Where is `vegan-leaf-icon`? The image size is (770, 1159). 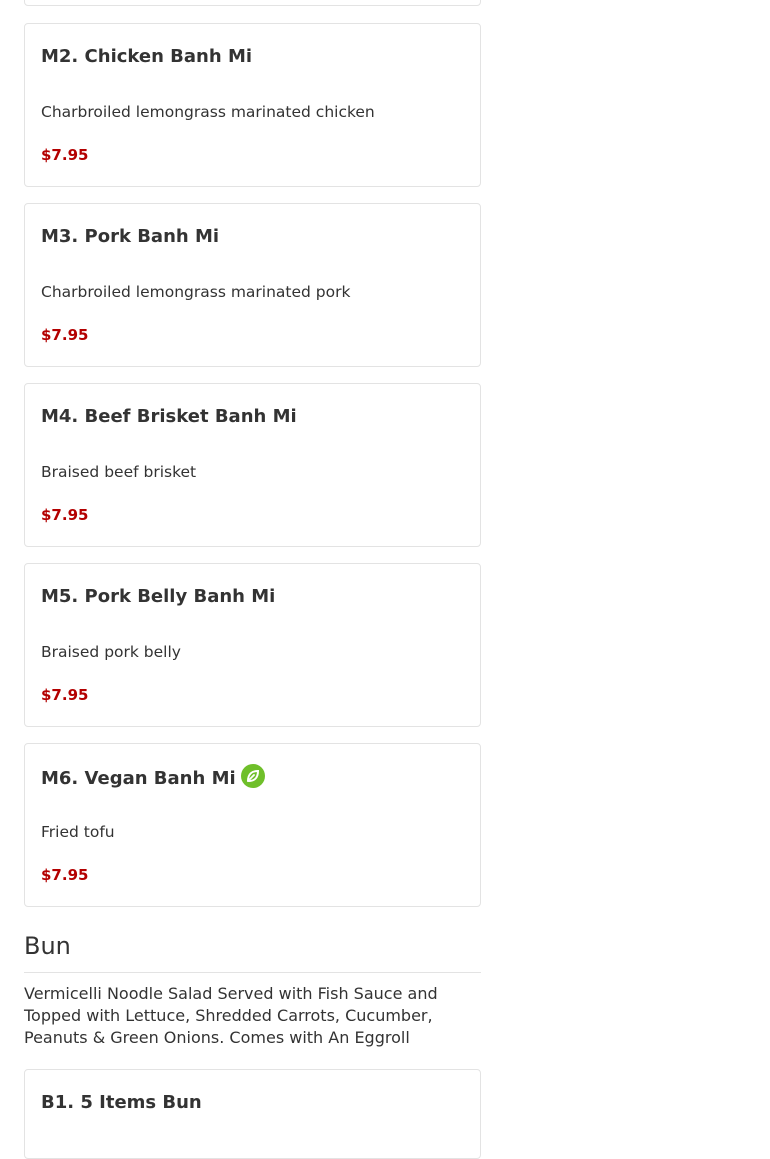 vegan-leaf-icon is located at coordinates (252, 776).